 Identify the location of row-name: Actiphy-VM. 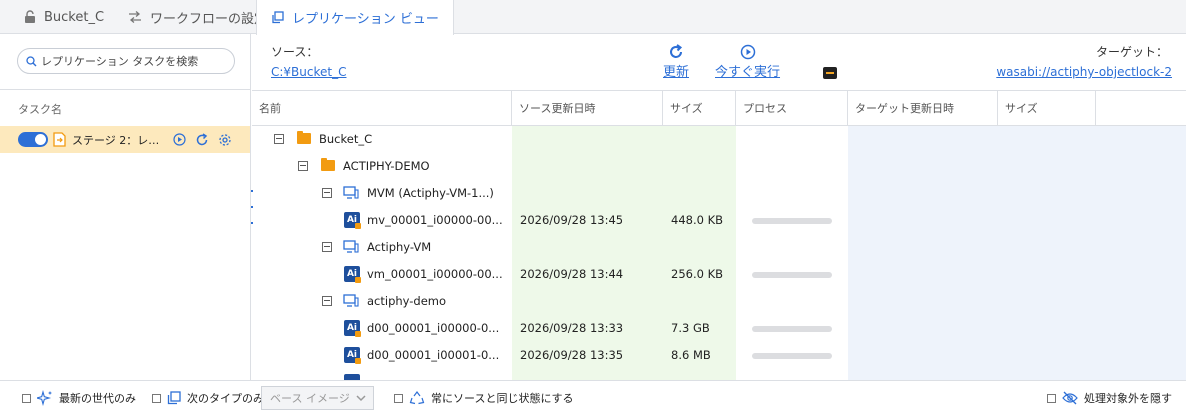
(399, 247).